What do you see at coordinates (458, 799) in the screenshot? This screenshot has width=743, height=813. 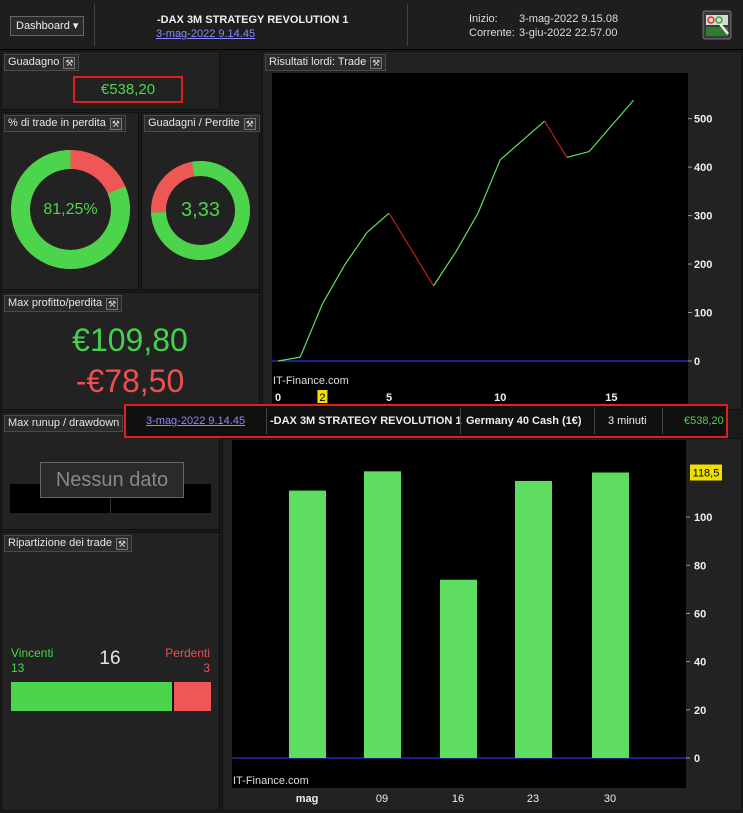 I see `x-tick-label: 16` at bounding box center [458, 799].